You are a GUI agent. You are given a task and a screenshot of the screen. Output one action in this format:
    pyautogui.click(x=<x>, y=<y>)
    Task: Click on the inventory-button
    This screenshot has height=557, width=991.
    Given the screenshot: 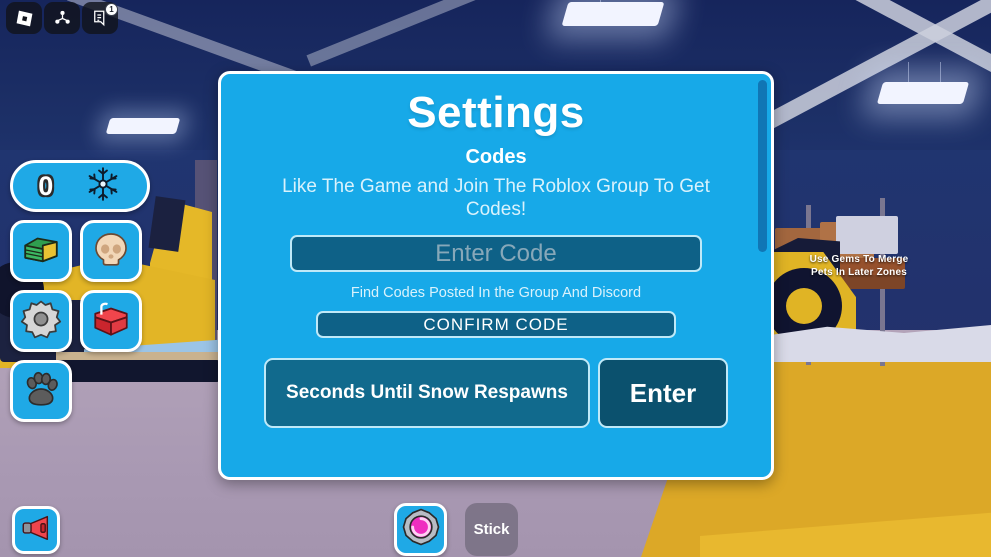 What is the action you would take?
    pyautogui.click(x=111, y=321)
    